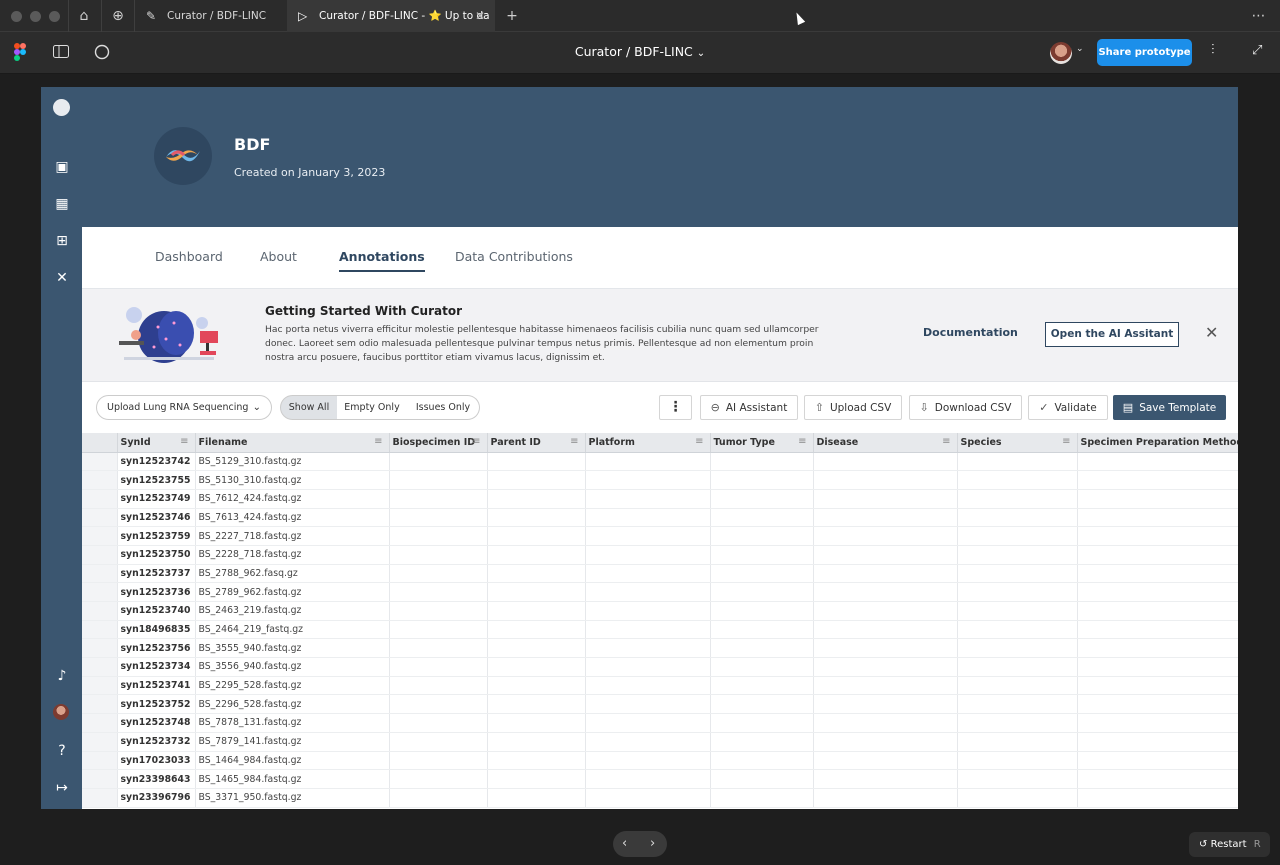 This screenshot has height=865, width=1280. Describe the element at coordinates (648, 443) in the screenshot. I see `column-header: Platform ≡` at that location.